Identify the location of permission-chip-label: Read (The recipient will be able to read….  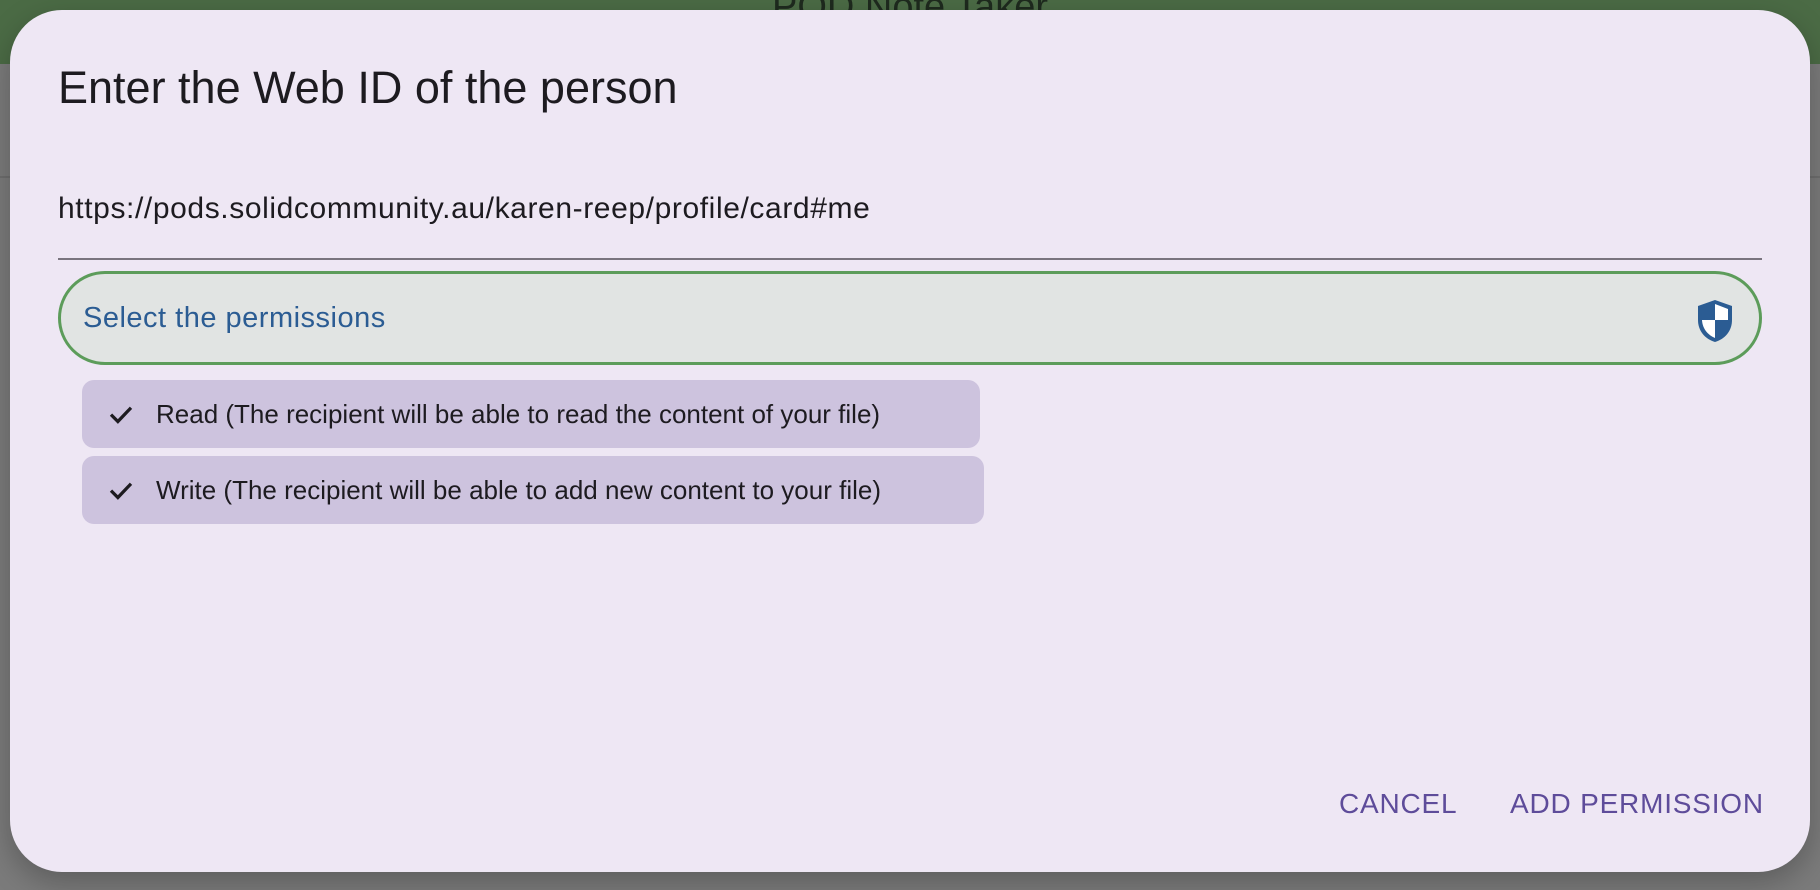
(518, 413).